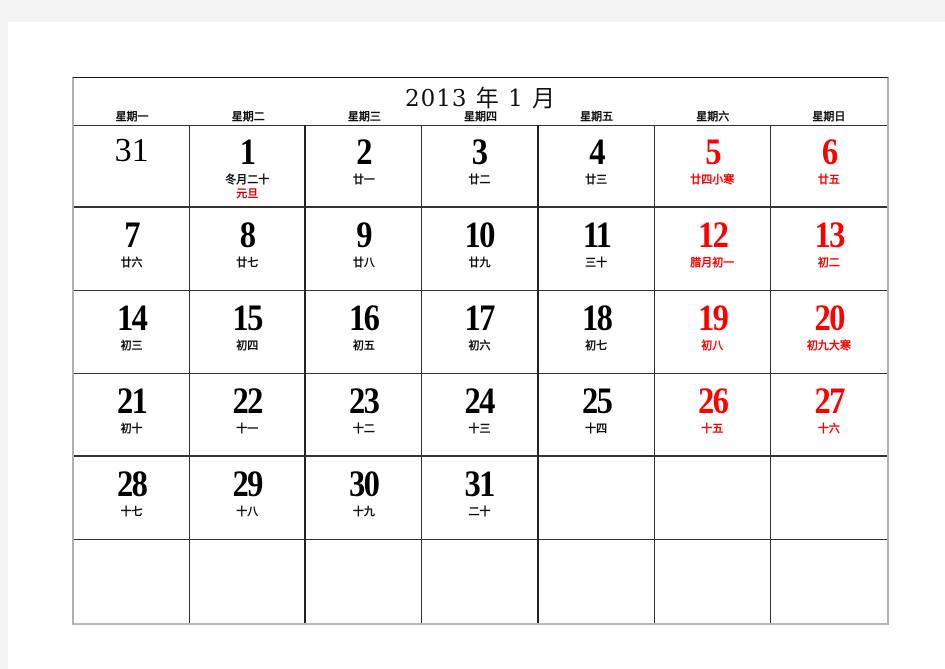 The image size is (945, 669). I want to click on weekday-header-row: 星期一 星期二 星期三 星期四 星期五 星期六 星期日, so click(480, 117).